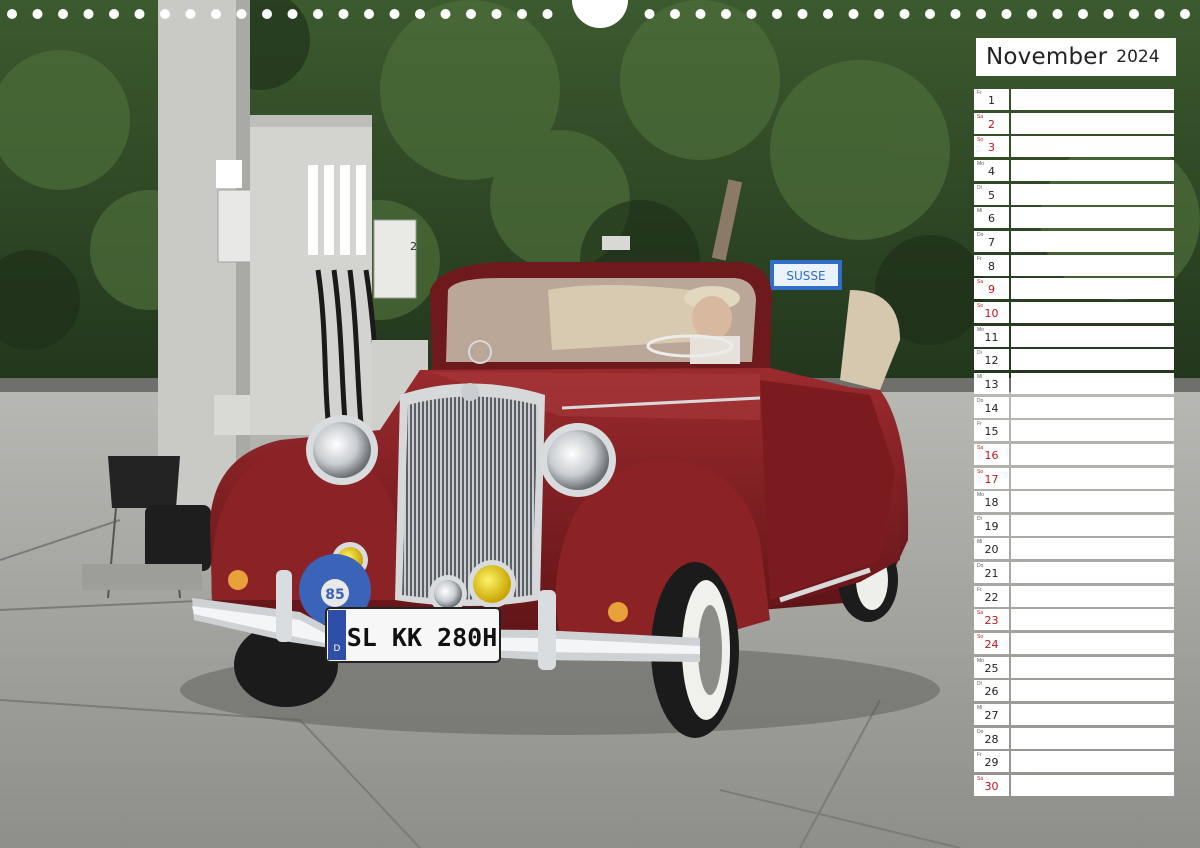  I want to click on day-row: Do 7, so click(1075, 242).